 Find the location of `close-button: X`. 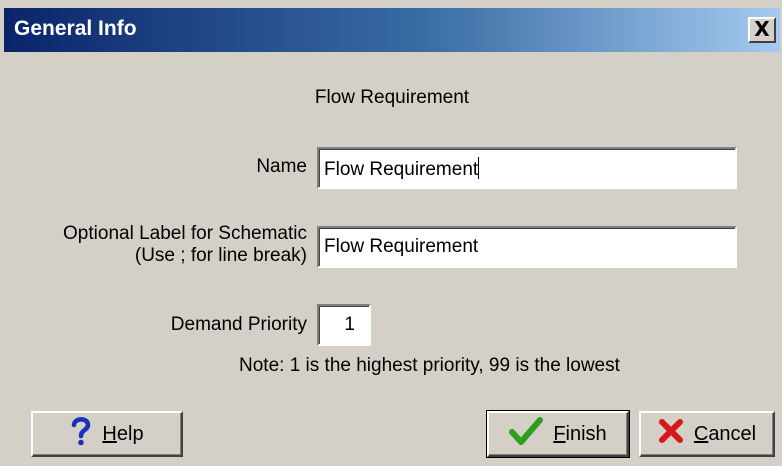

close-button: X is located at coordinates (762, 30).